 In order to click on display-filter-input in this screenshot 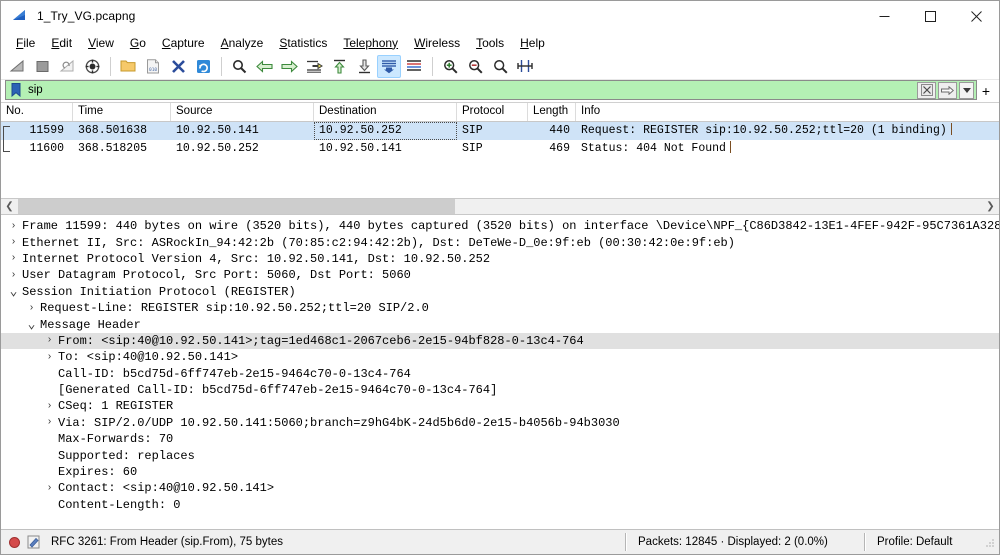, I will do `click(470, 90)`.